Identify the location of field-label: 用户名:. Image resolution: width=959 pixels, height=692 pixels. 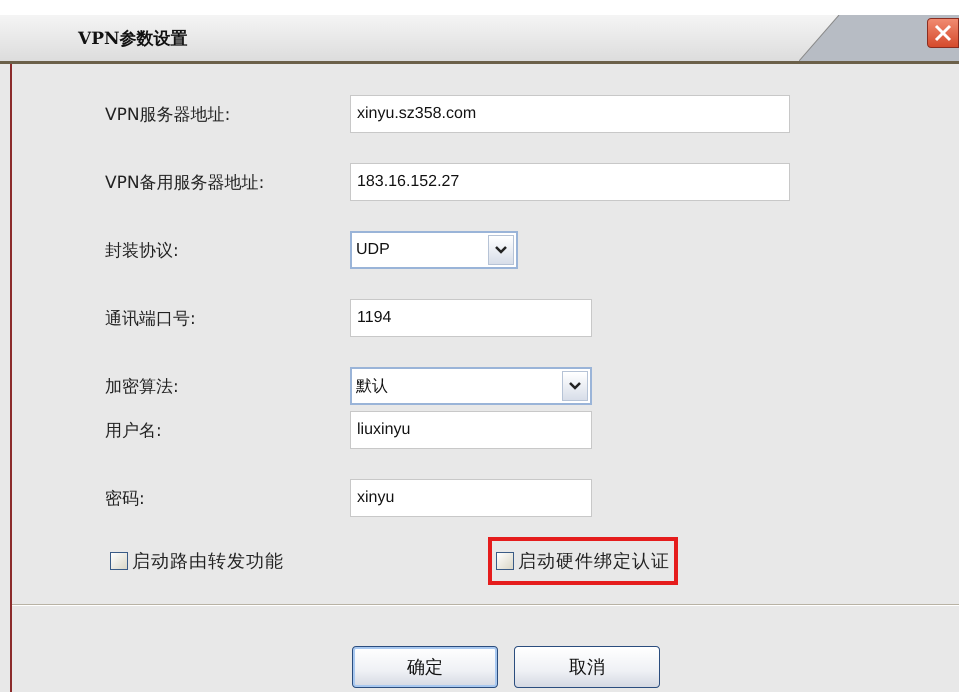
(133, 431).